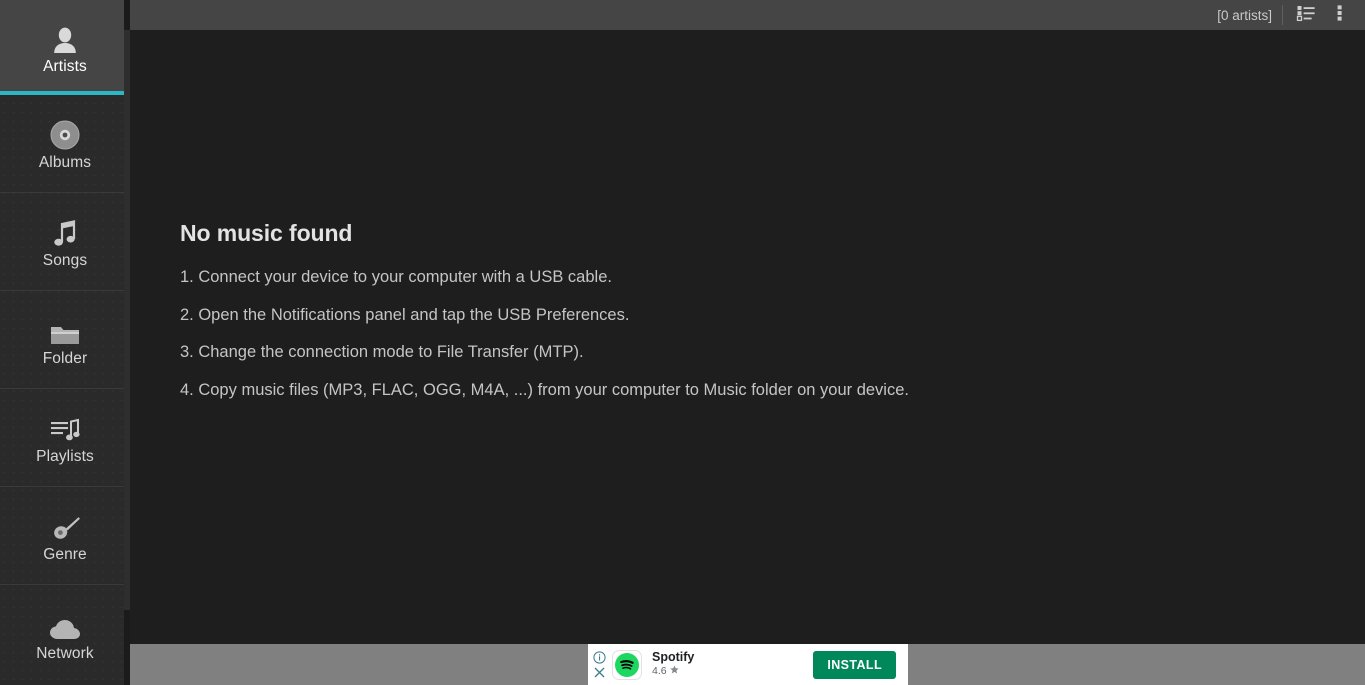 The image size is (1365, 685). What do you see at coordinates (1244, 15) in the screenshot?
I see `artist-count-label: [0 artists]` at bounding box center [1244, 15].